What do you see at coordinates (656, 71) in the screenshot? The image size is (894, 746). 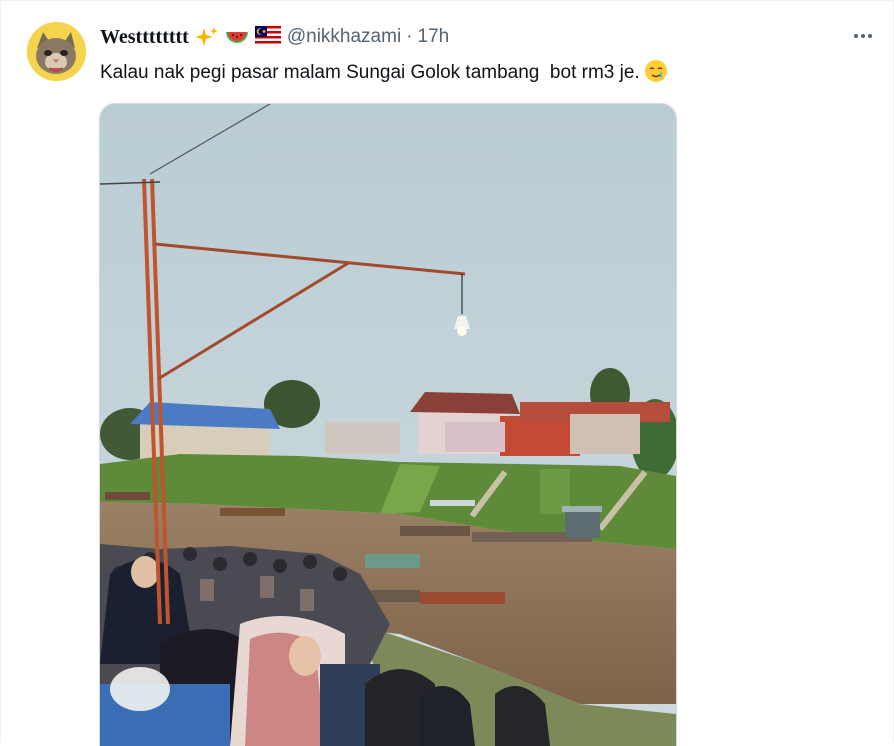 I see `crying-smile-emoji-icon` at bounding box center [656, 71].